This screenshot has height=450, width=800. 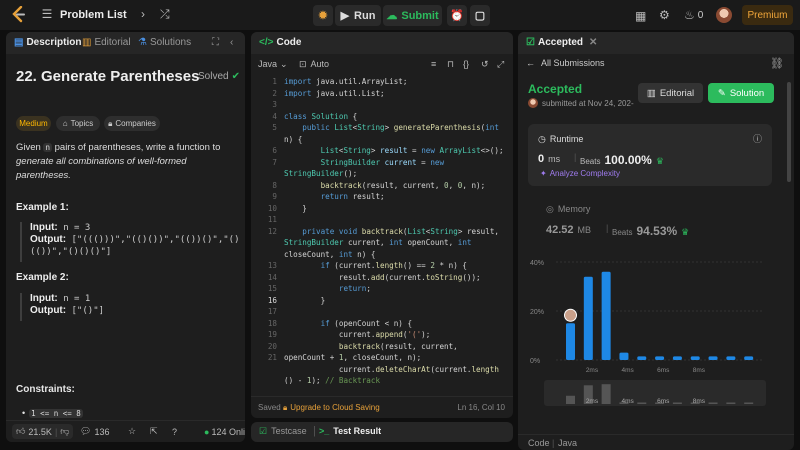 I want to click on runtime-label: ◷ Runtime, so click(x=561, y=139).